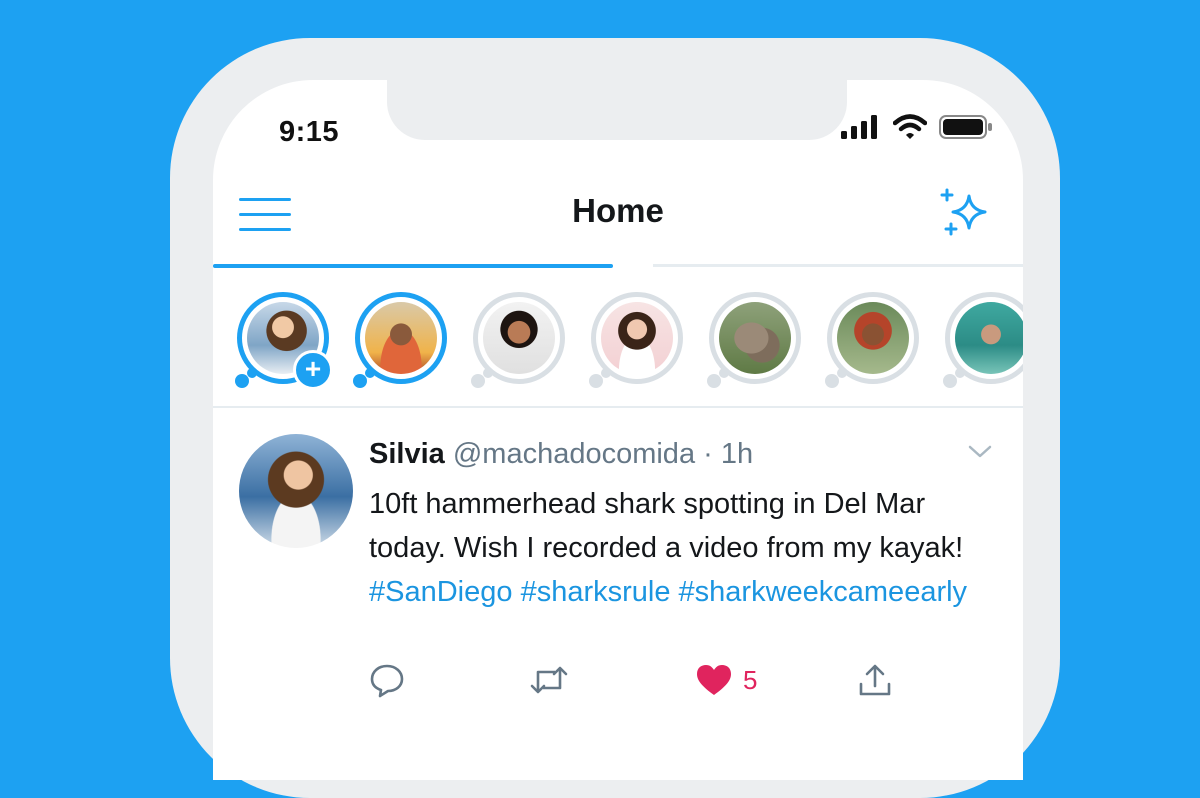 The height and width of the screenshot is (798, 1200). I want to click on retweet-button, so click(549, 680).